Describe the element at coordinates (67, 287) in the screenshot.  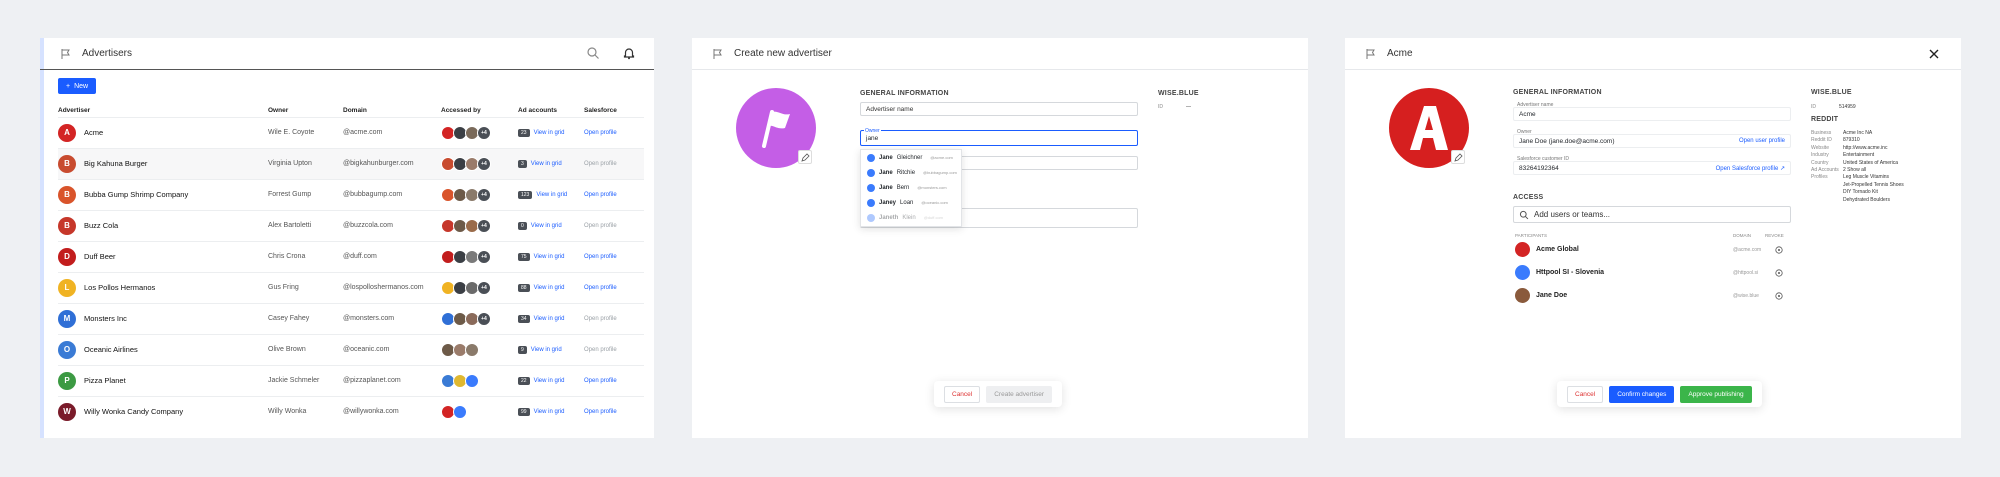
I see `advertiser-logo: L` at that location.